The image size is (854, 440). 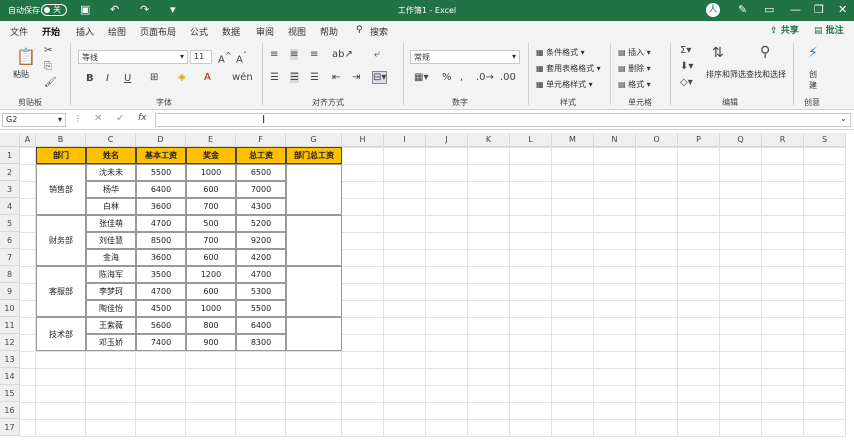 I want to click on tab-data: 数据, so click(x=231, y=31).